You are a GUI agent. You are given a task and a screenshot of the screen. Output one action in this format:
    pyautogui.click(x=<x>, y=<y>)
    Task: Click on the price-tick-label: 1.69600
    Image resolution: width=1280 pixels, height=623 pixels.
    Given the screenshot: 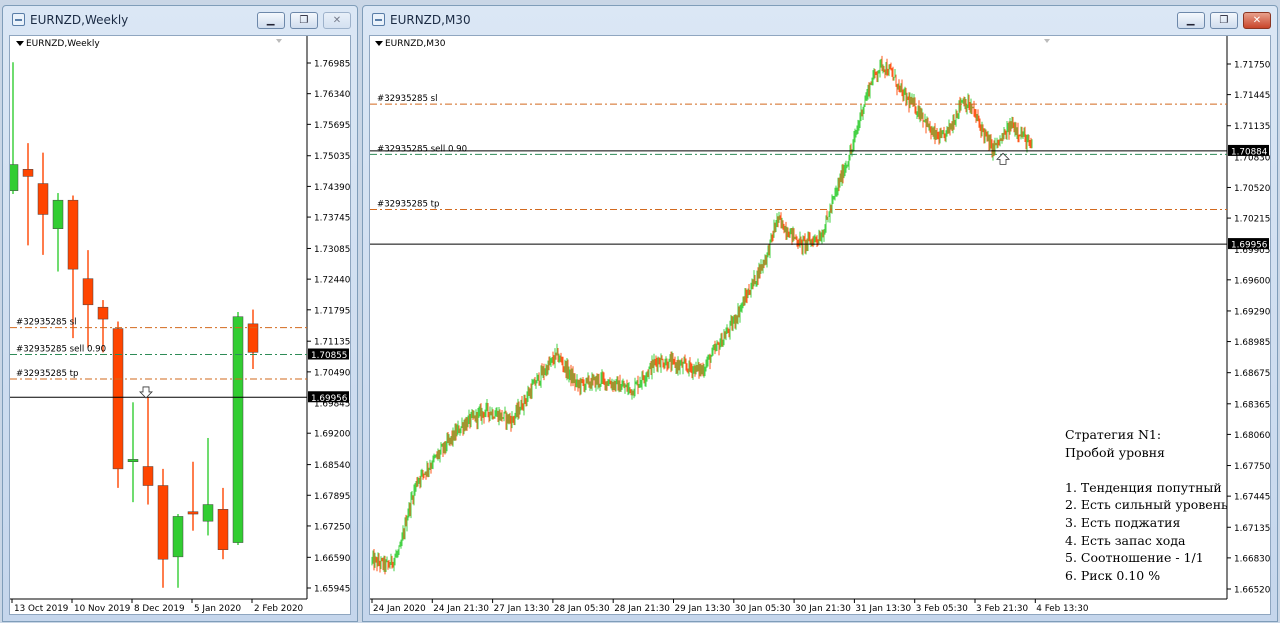 What is the action you would take?
    pyautogui.click(x=1252, y=281)
    